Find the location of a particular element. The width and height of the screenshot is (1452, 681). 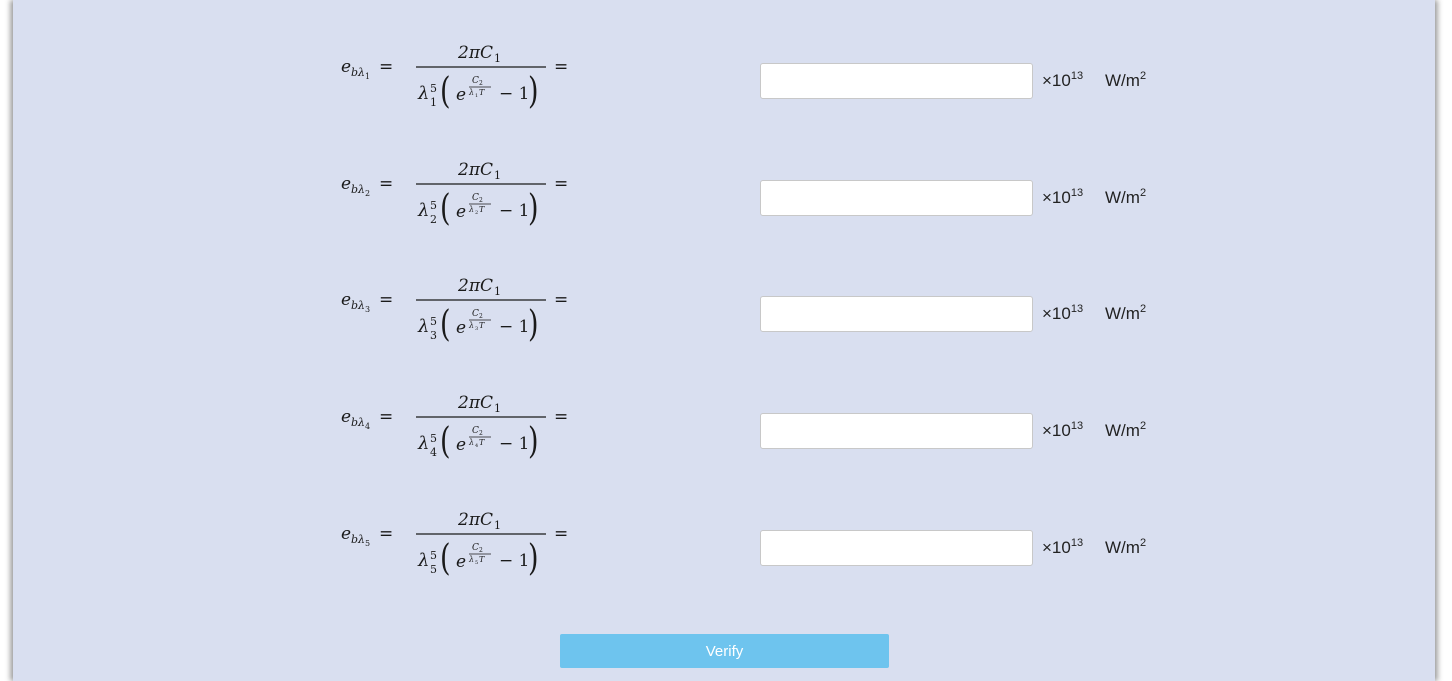

unit-label-1: W/m2 is located at coordinates (1126, 80).